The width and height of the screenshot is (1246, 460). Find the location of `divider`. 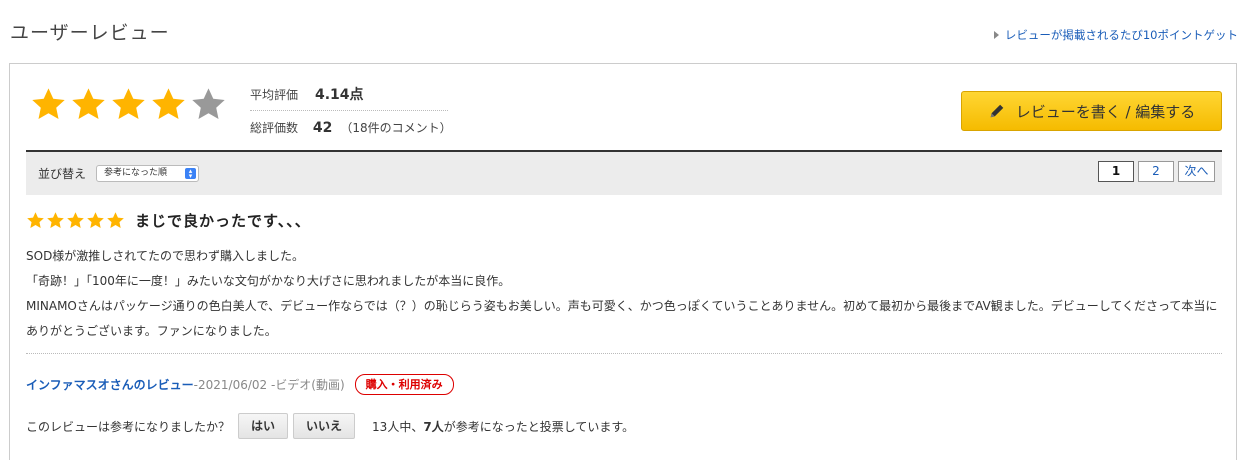

divider is located at coordinates (624, 353).